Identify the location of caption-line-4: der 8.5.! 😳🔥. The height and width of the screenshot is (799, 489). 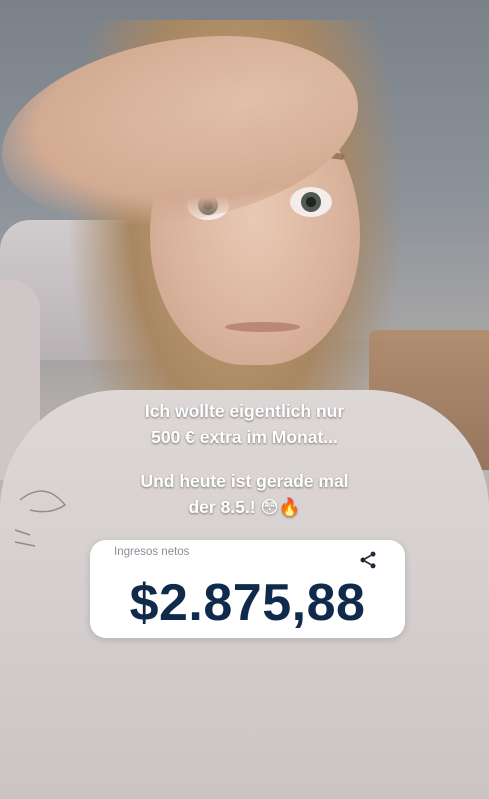
(244, 507).